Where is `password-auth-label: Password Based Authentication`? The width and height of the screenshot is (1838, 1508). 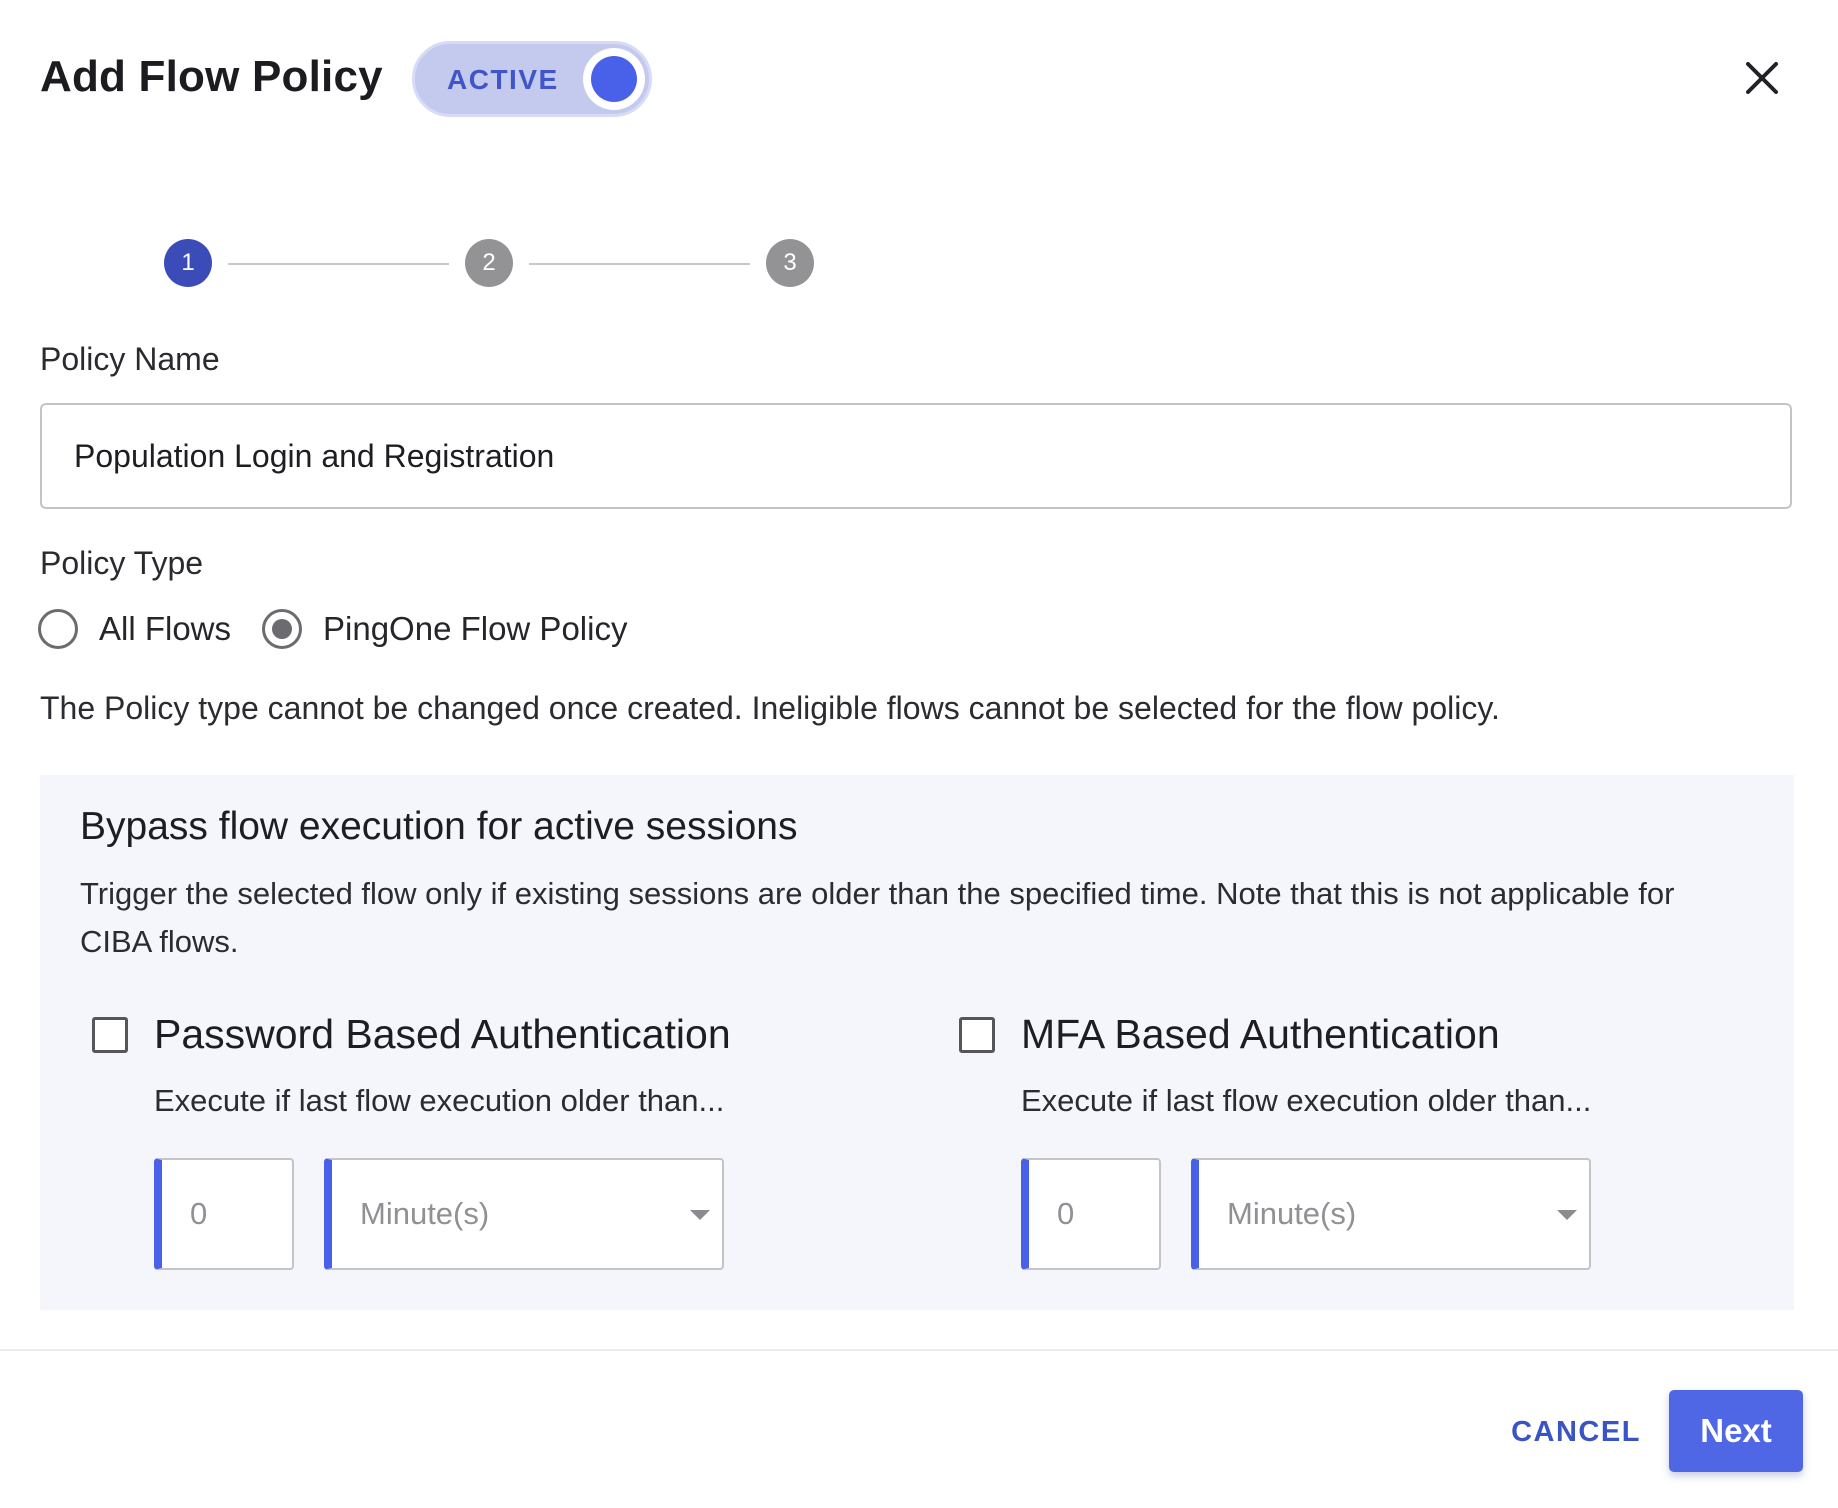
password-auth-label: Password Based Authentication is located at coordinates (442, 1034).